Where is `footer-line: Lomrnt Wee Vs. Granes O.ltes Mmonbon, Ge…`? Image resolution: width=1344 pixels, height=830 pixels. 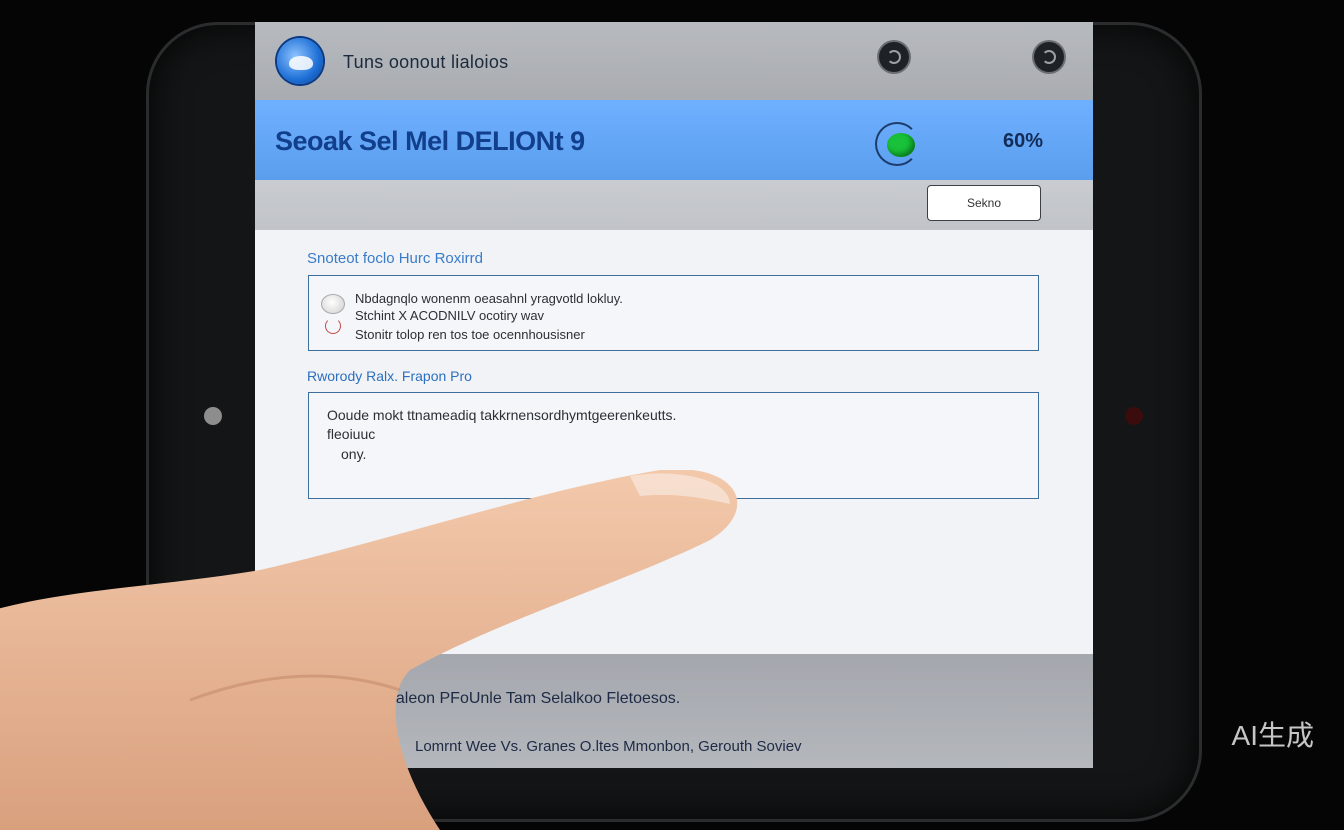
footer-line: Lomrnt Wee Vs. Granes O.ltes Mmonbon, Ge… is located at coordinates (608, 746).